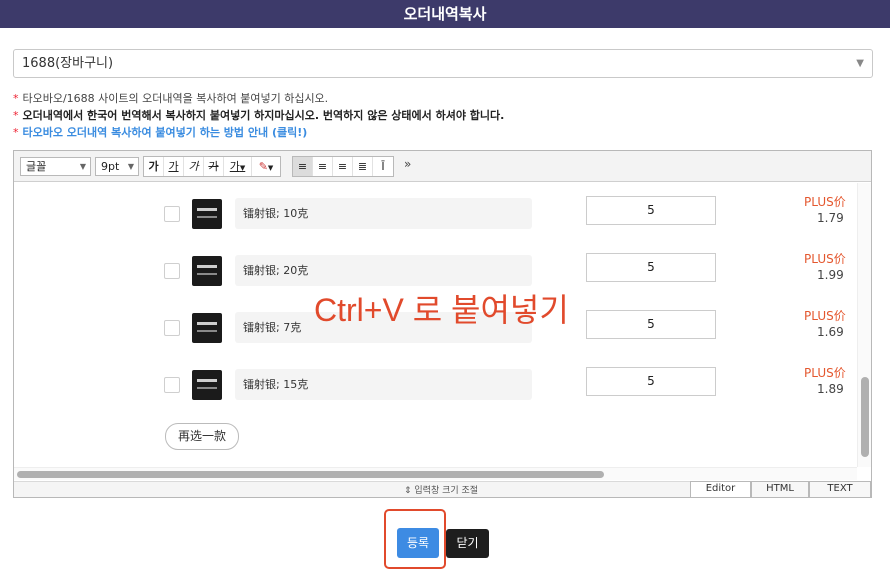 The image size is (890, 578). I want to click on horizontal-scrollbar, so click(435, 473).